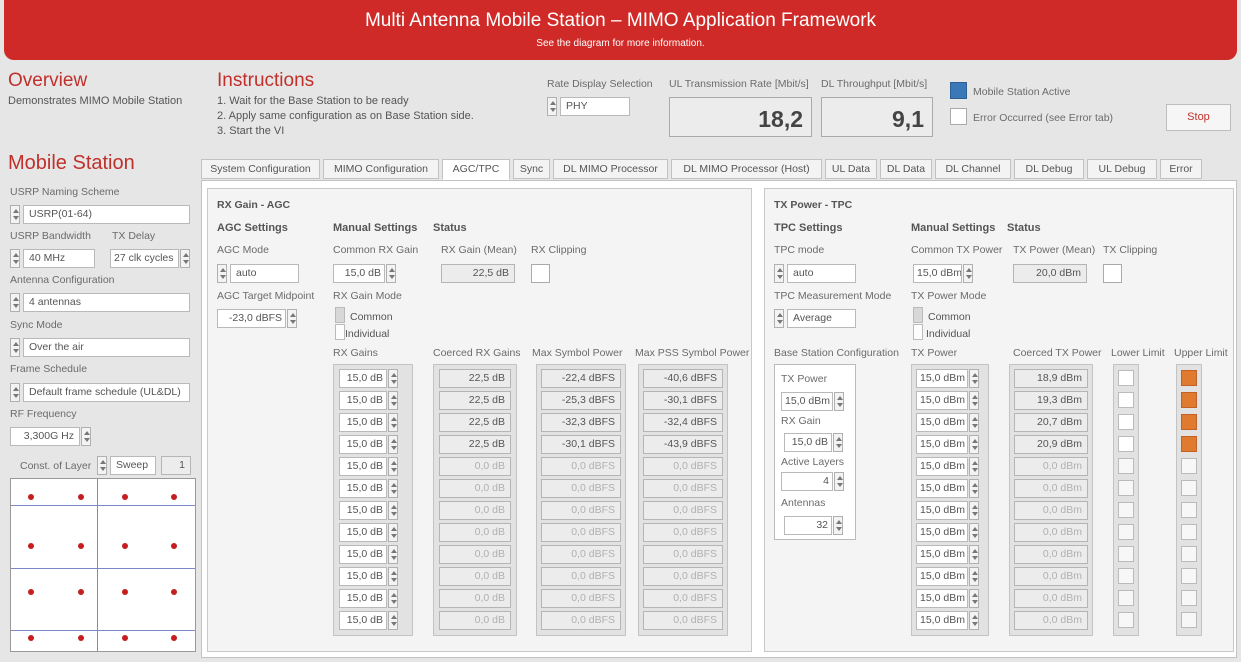  What do you see at coordinates (106, 347) in the screenshot?
I see `sync-mode-select: Over the air` at bounding box center [106, 347].